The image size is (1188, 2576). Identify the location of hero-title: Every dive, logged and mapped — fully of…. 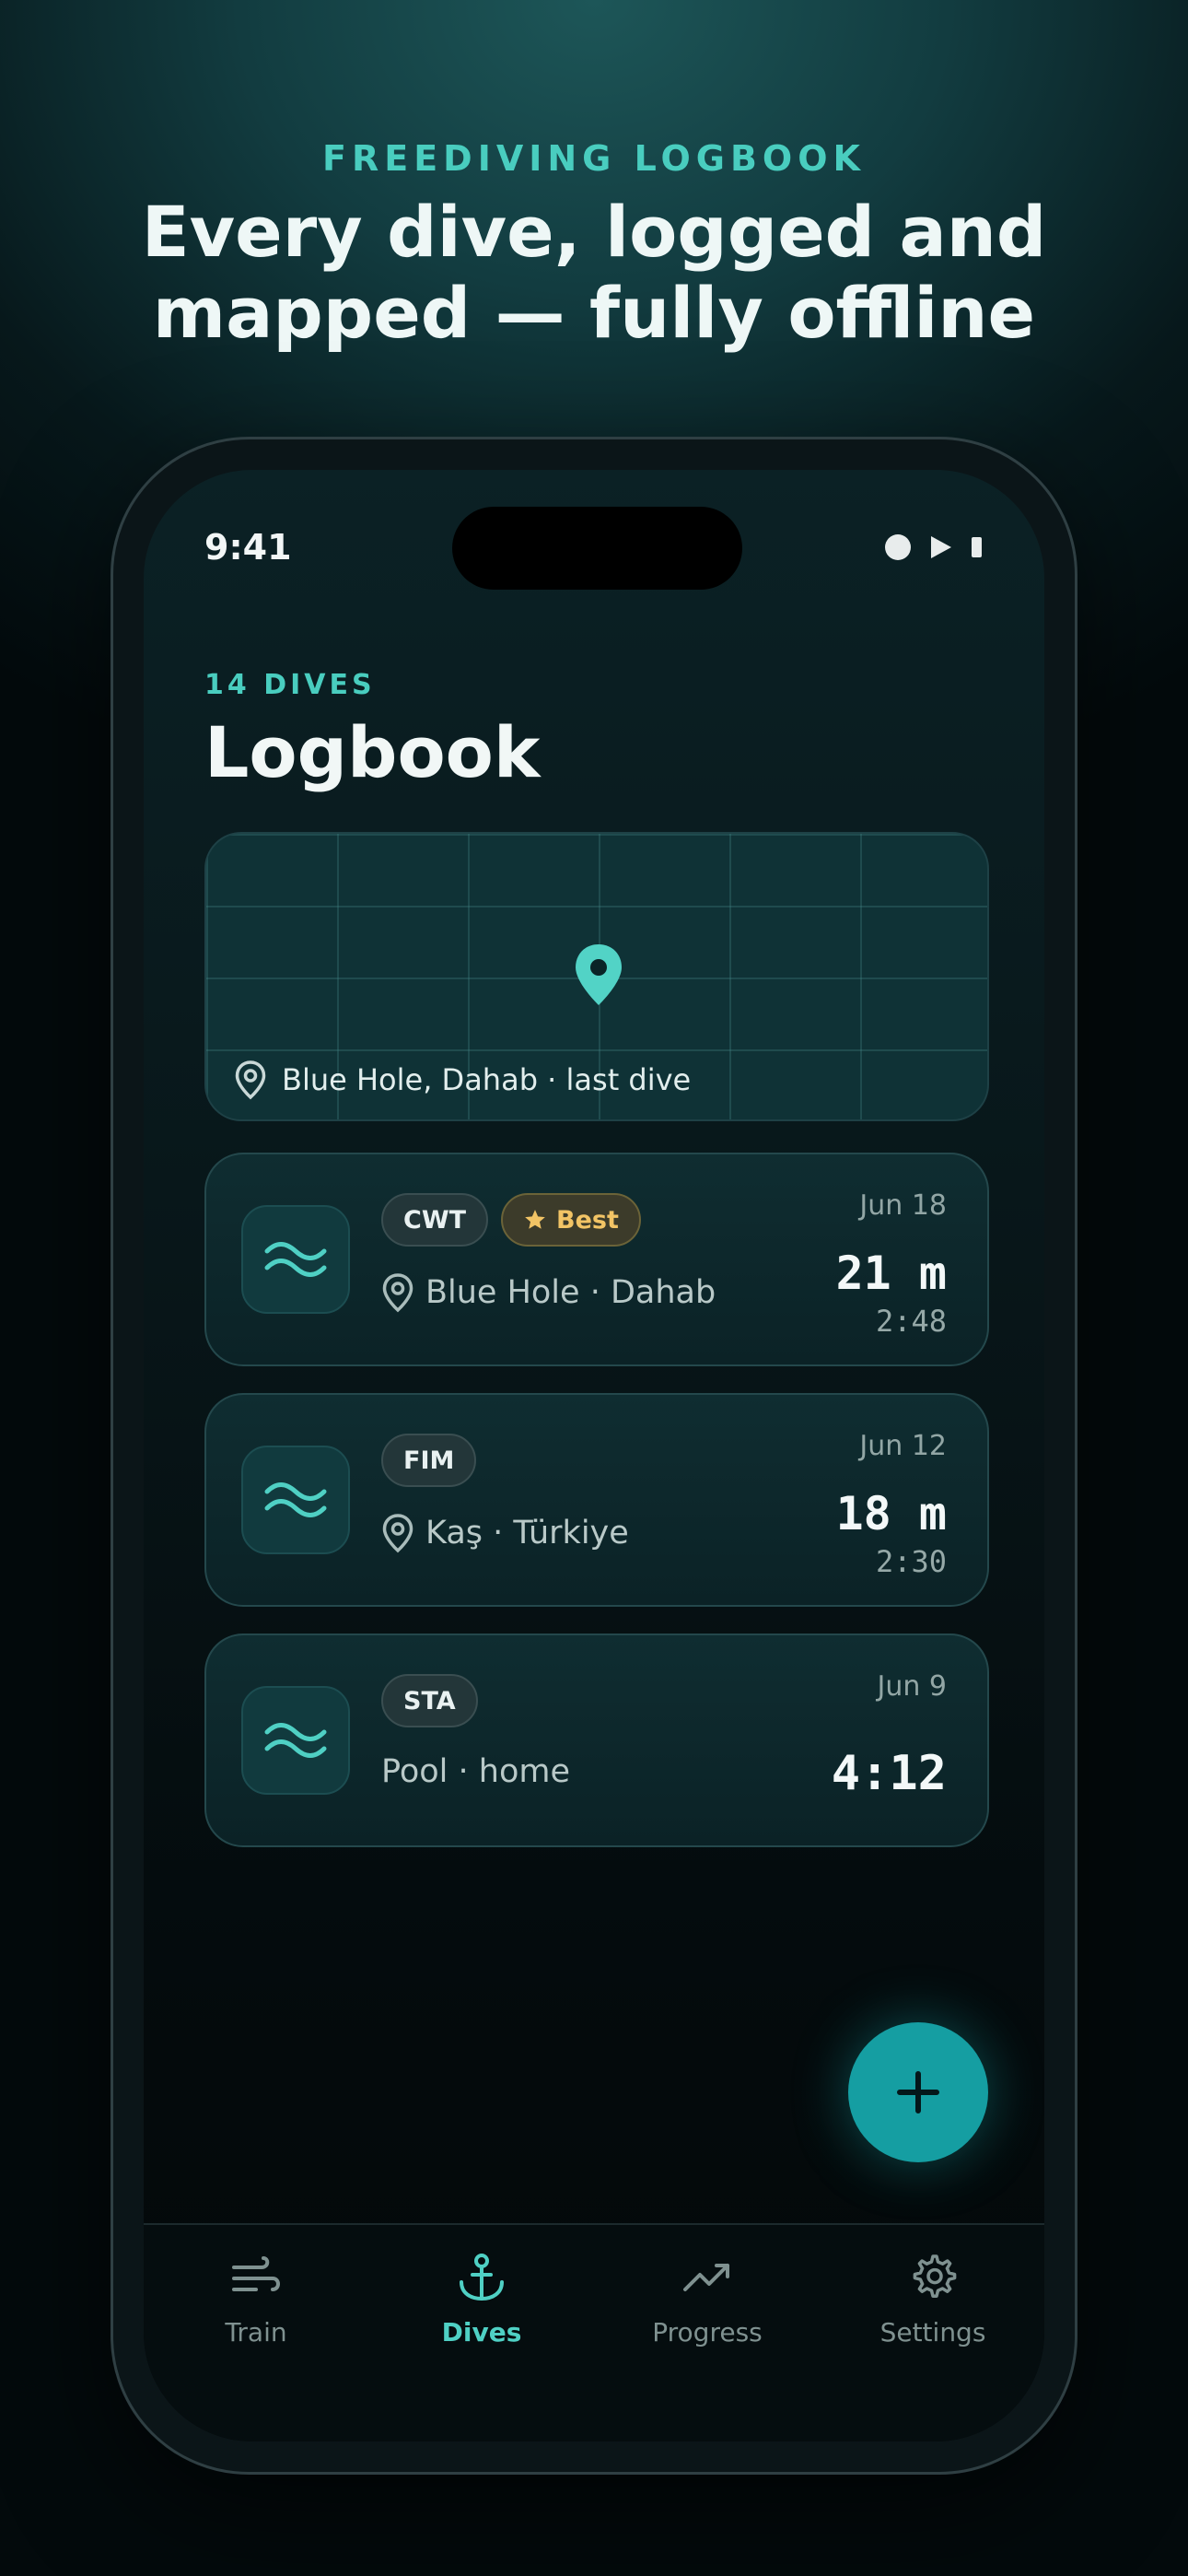
(594, 273).